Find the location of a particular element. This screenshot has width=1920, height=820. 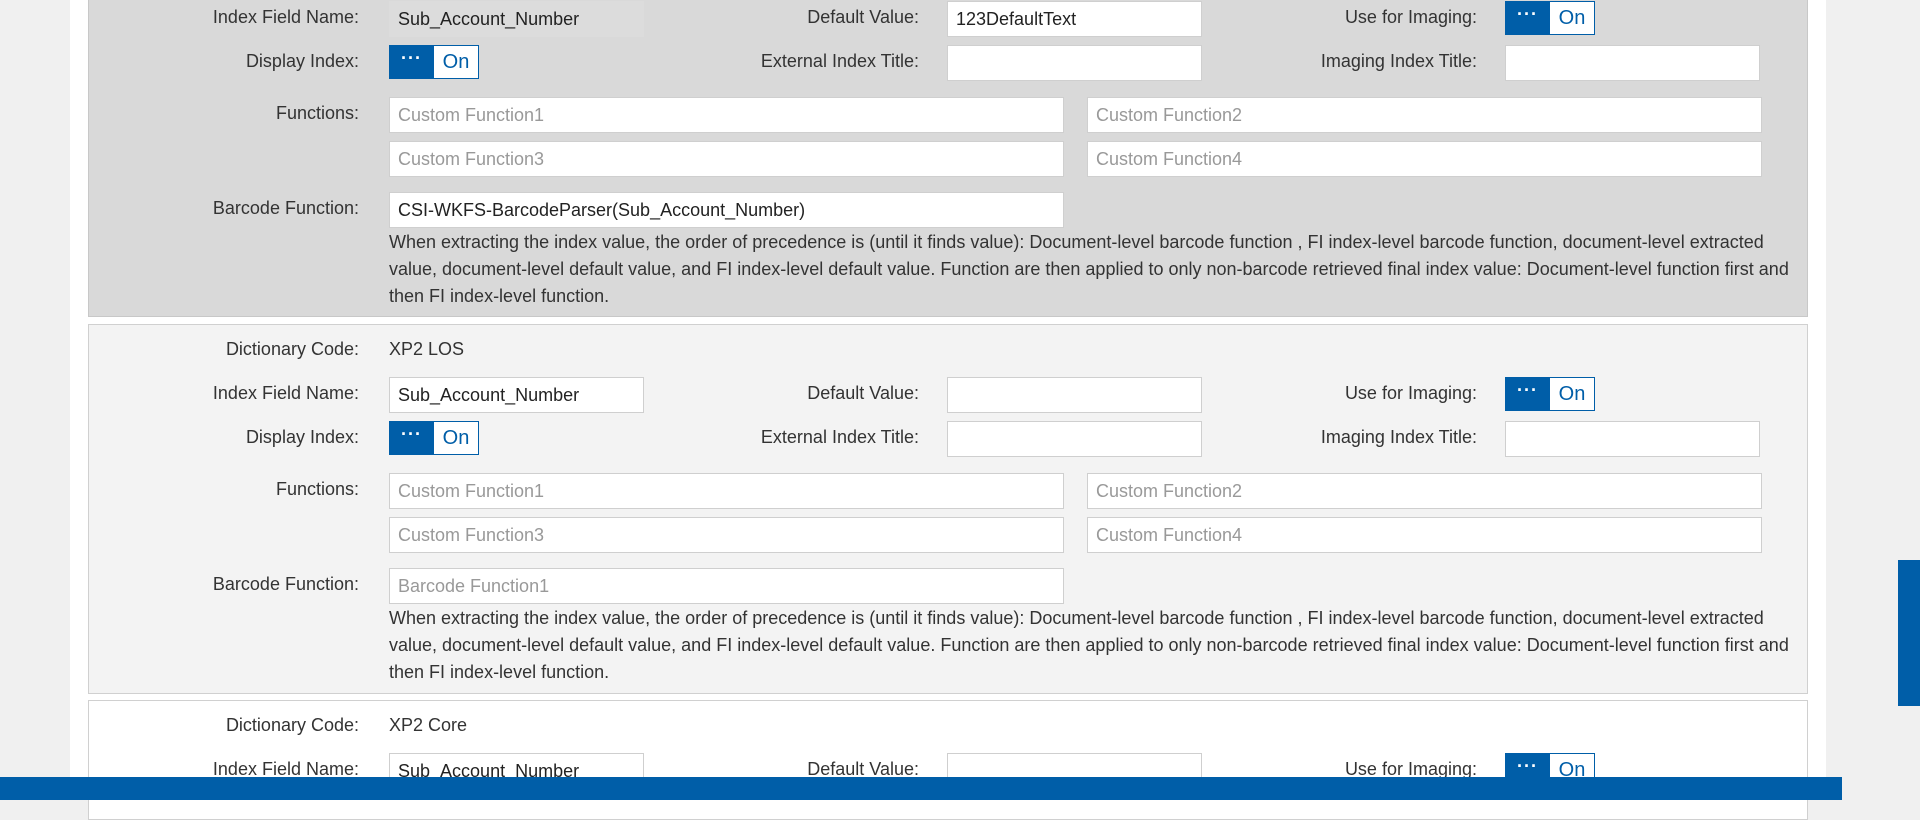

index-field-name-input: Sub_Account_Number is located at coordinates (516, 395).